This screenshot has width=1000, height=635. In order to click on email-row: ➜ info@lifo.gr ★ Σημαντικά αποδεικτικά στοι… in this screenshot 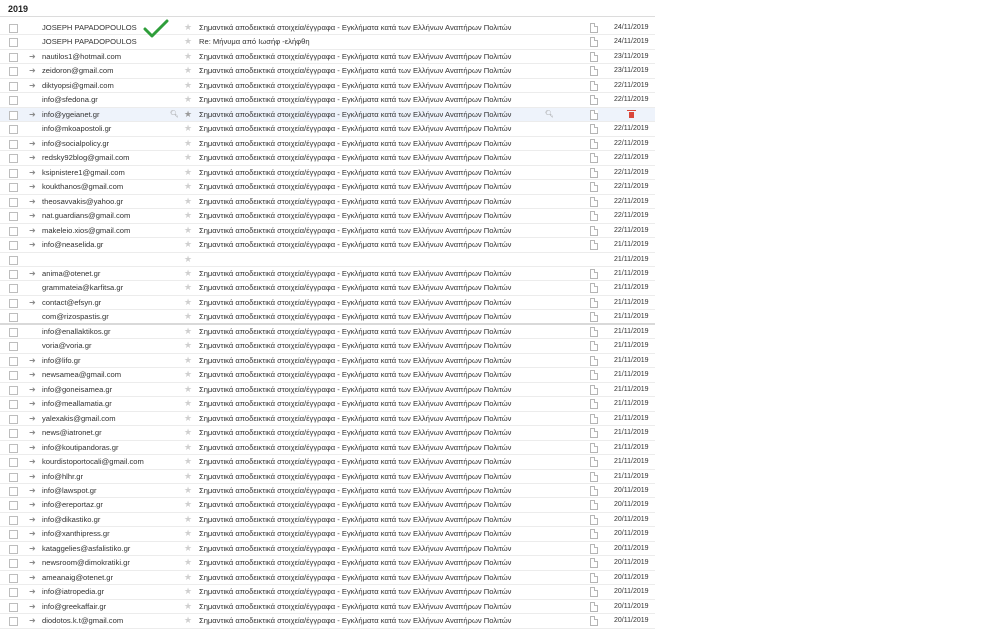, I will do `click(327, 361)`.